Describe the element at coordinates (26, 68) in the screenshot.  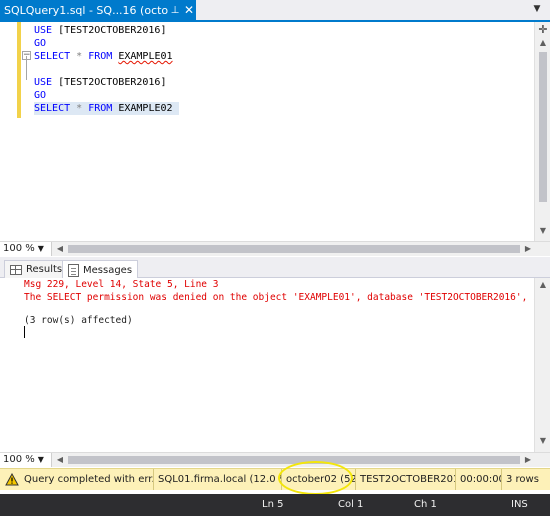
I see `fold-guide` at that location.